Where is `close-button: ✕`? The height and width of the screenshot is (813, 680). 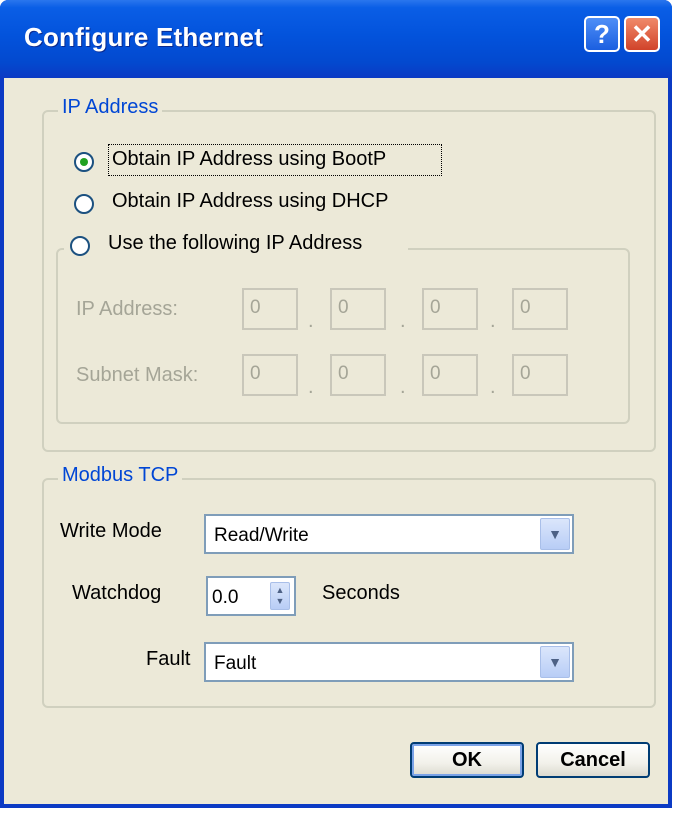 close-button: ✕ is located at coordinates (642, 34).